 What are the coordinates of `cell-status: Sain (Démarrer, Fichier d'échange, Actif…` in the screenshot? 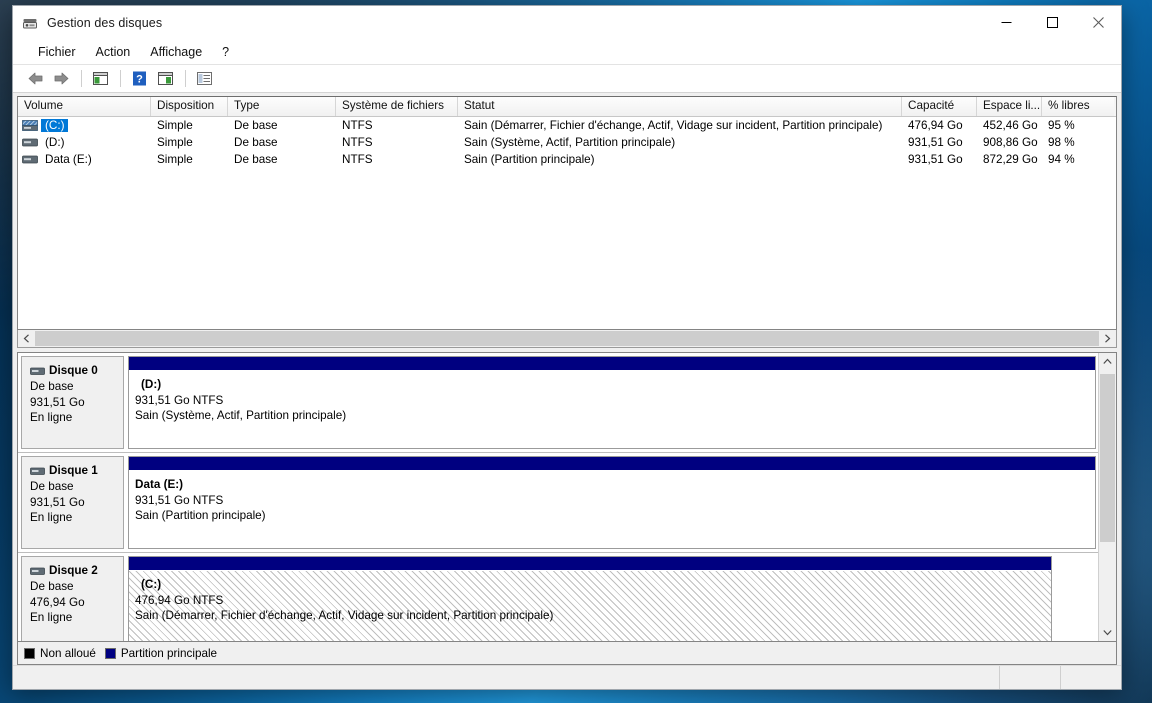 It's located at (673, 125).